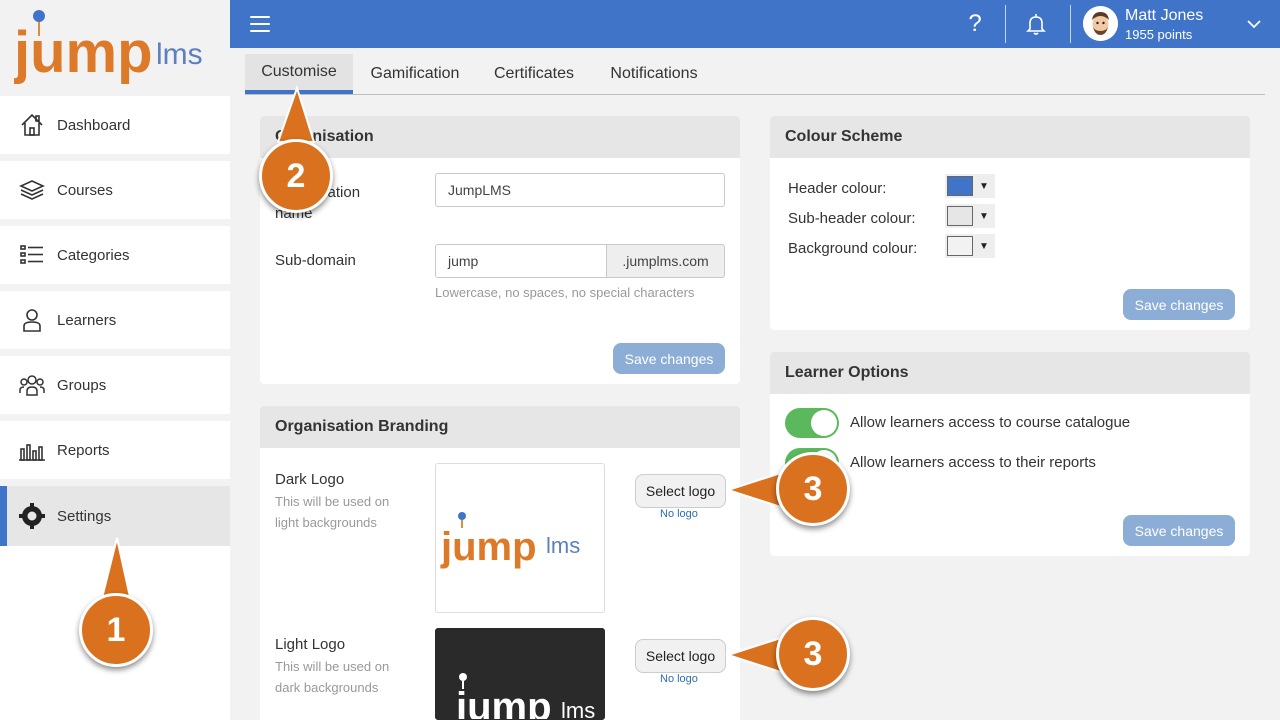  What do you see at coordinates (116, 630) in the screenshot?
I see `step-callout-1: 1` at bounding box center [116, 630].